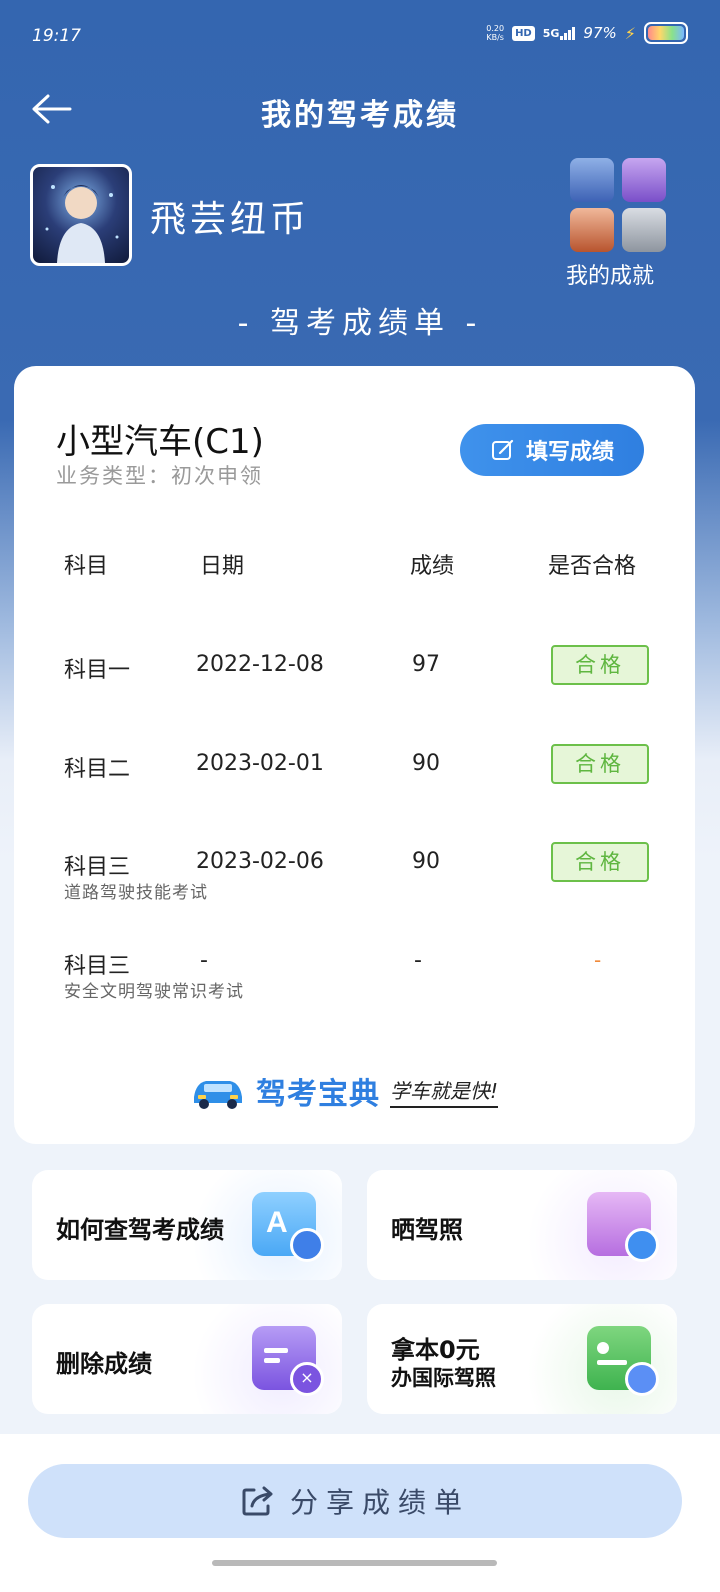 The width and height of the screenshot is (720, 1592). I want to click on signal-icon: 5G, so click(559, 33).